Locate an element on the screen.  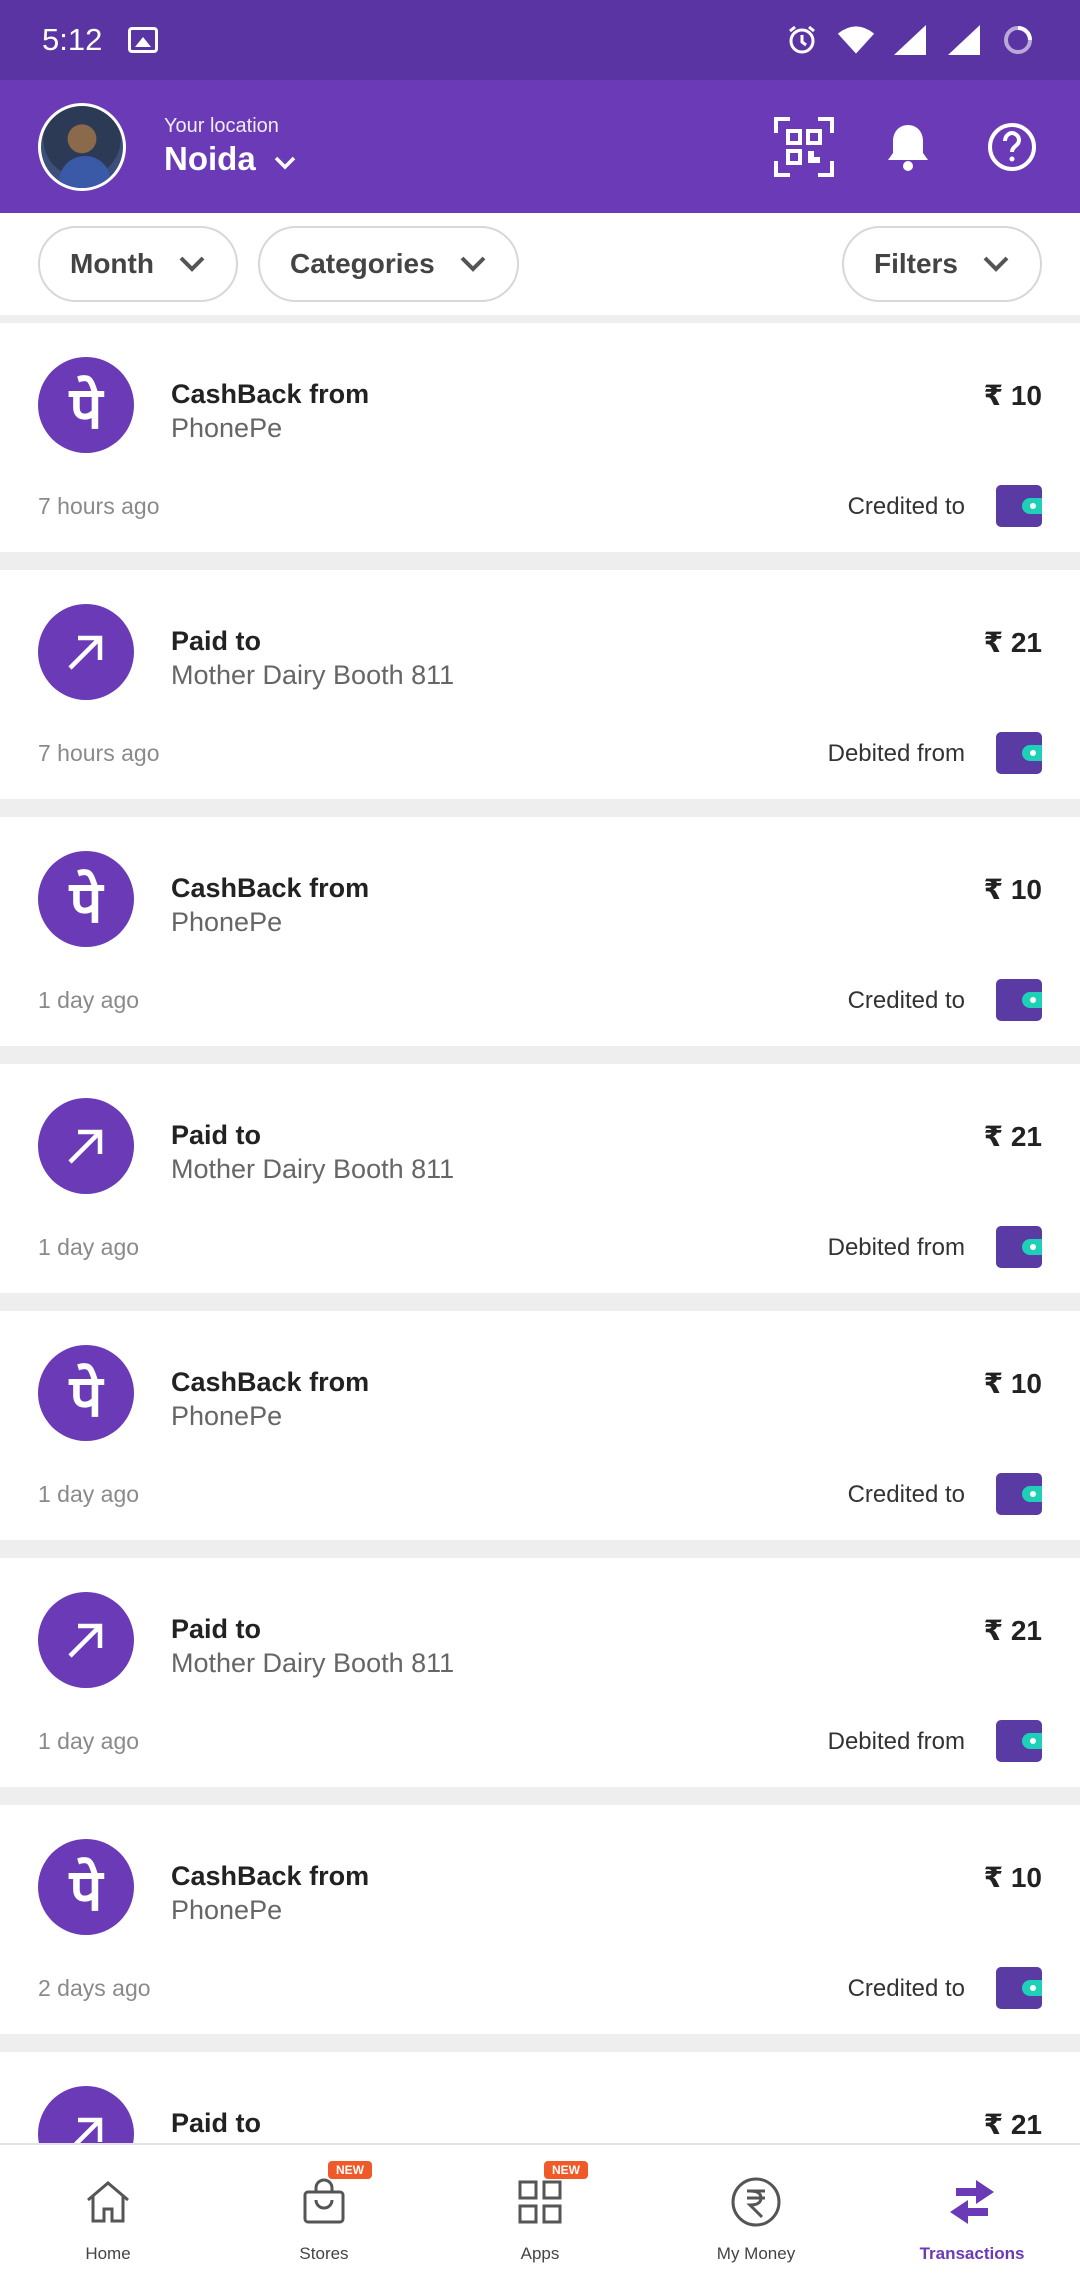
rupee-icon is located at coordinates (756, 2202).